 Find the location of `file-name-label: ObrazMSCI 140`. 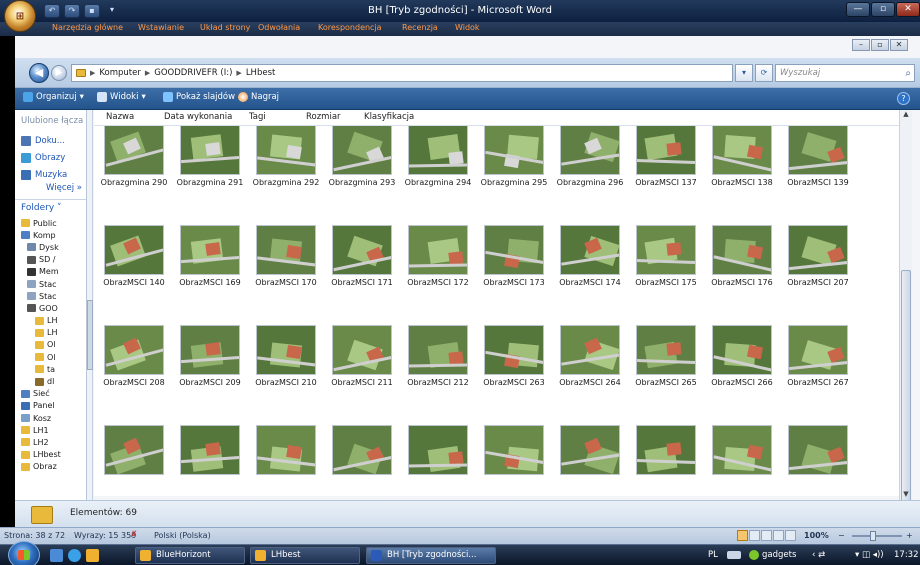

file-name-label: ObrazMSCI 140 is located at coordinates (135, 282).